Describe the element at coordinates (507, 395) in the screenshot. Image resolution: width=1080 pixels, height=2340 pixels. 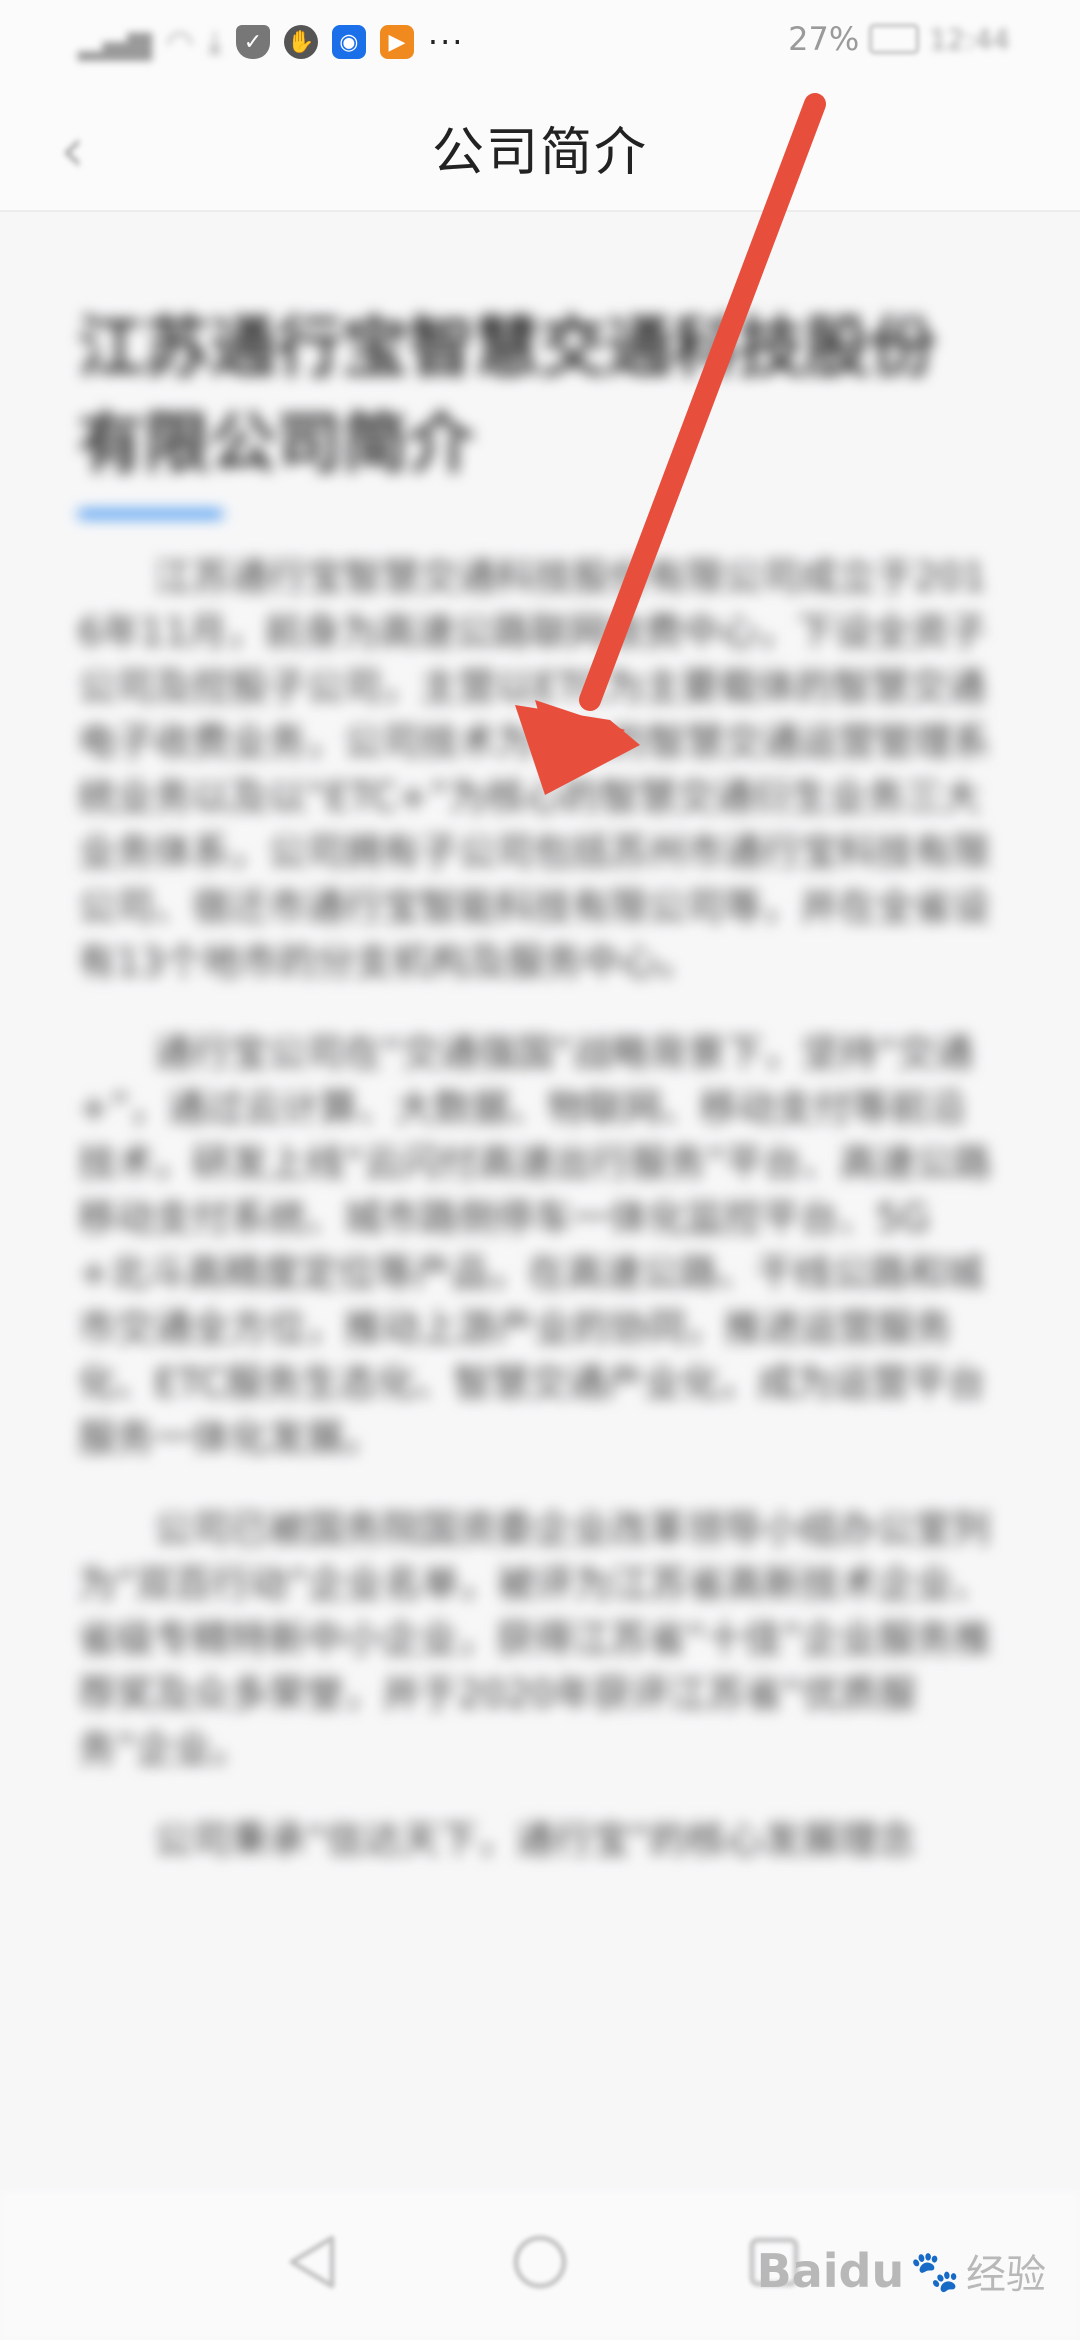
I see `article-title: 江苏通行宝智慧交通科技股份有限公司简介` at that location.